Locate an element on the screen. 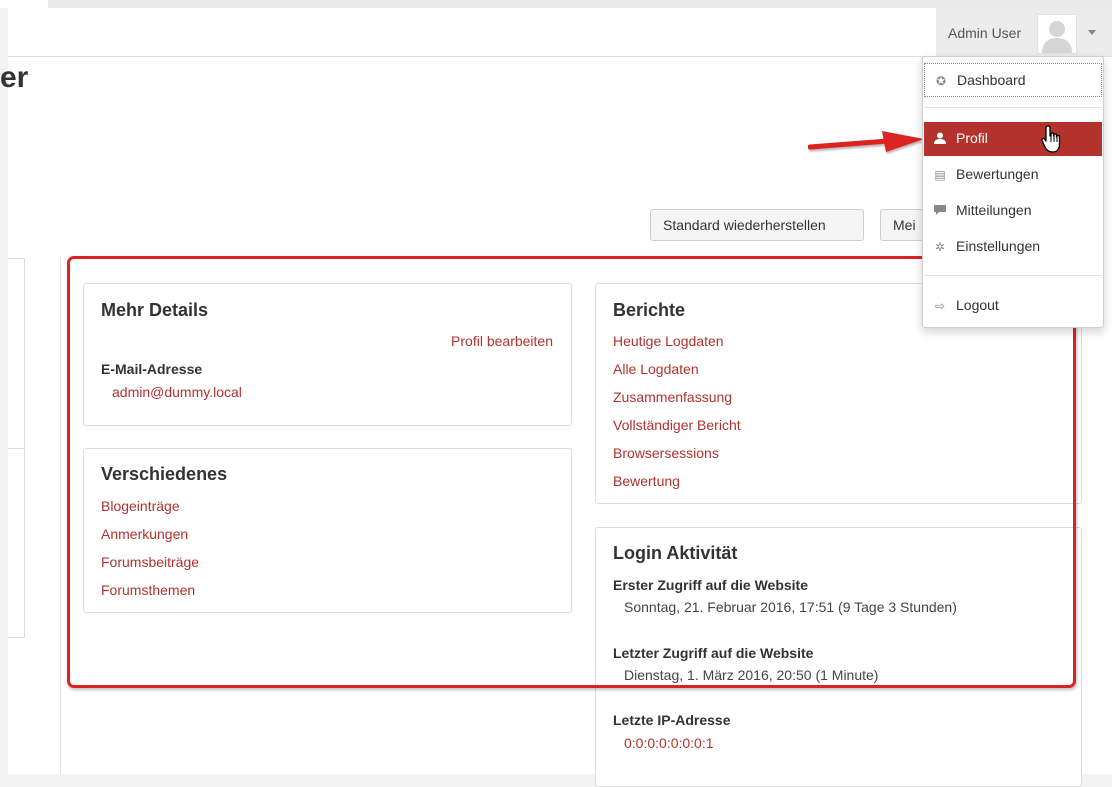  dashboard-icon: ✪ is located at coordinates (941, 81).